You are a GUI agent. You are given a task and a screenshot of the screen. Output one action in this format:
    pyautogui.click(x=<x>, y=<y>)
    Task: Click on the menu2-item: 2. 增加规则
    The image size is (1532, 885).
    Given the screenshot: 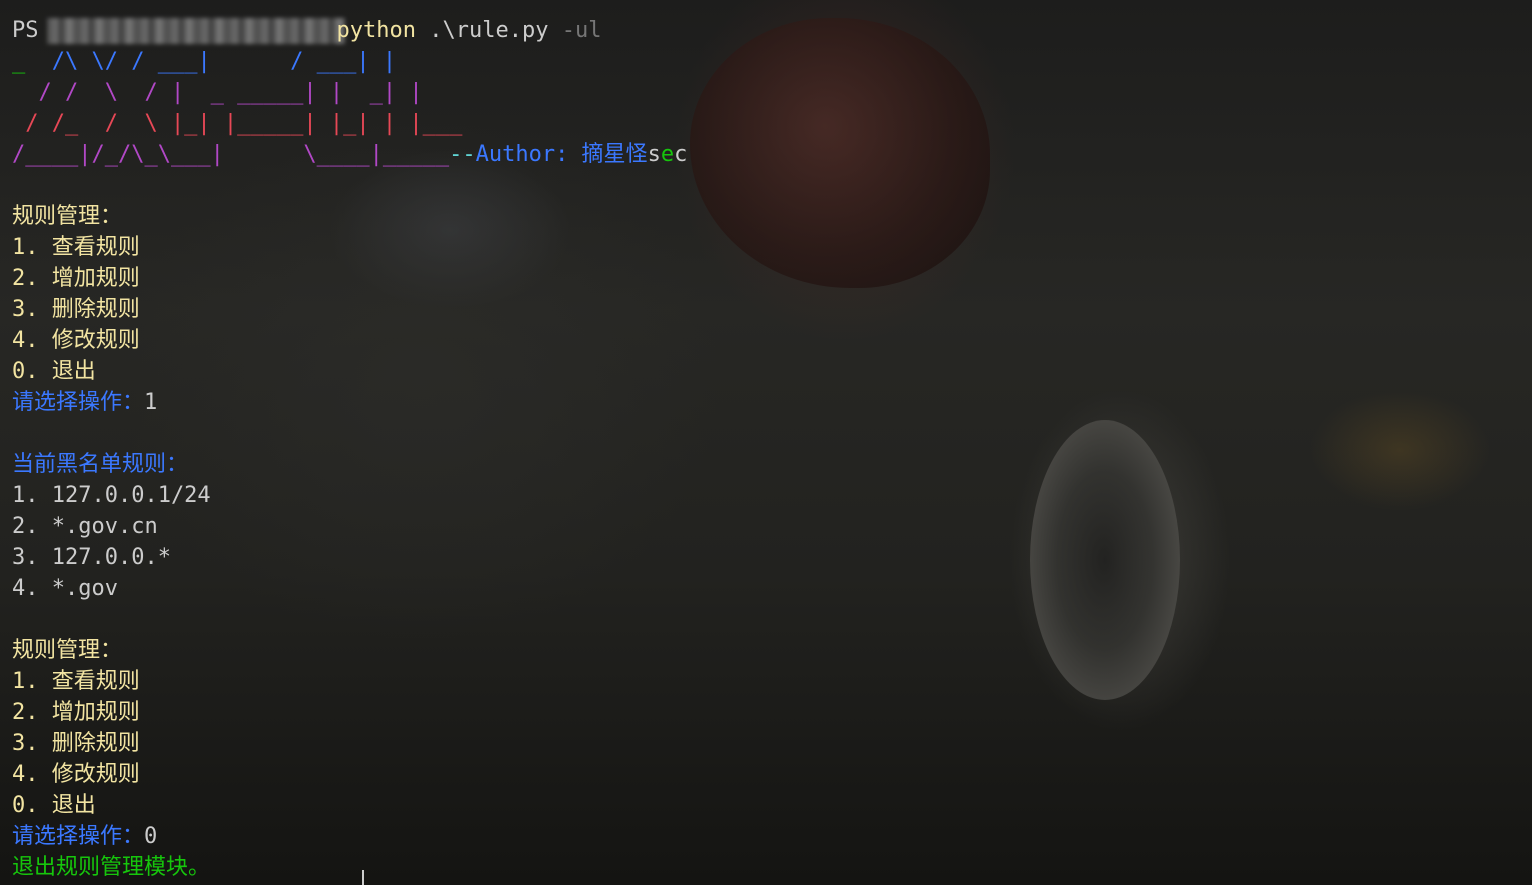 What is the action you would take?
    pyautogui.click(x=76, y=712)
    